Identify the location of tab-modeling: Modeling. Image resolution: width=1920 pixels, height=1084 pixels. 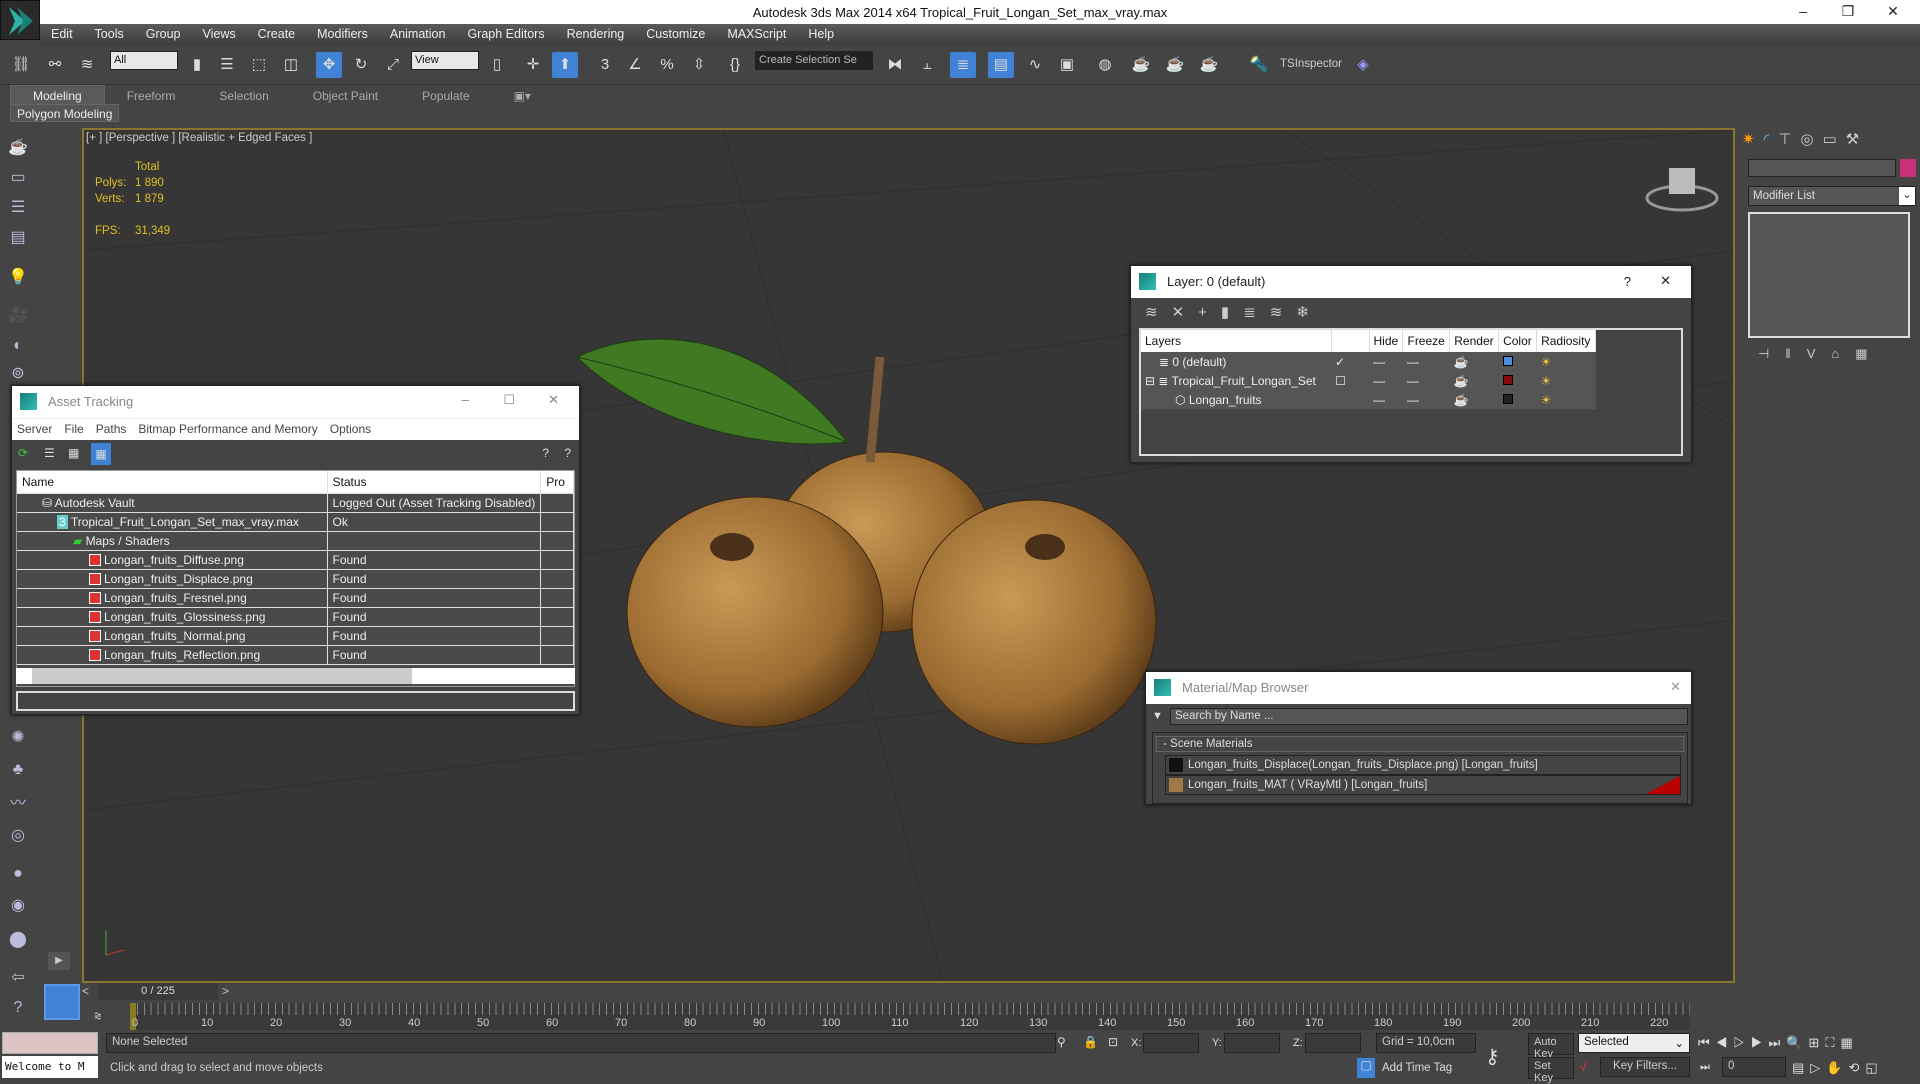
(57, 95).